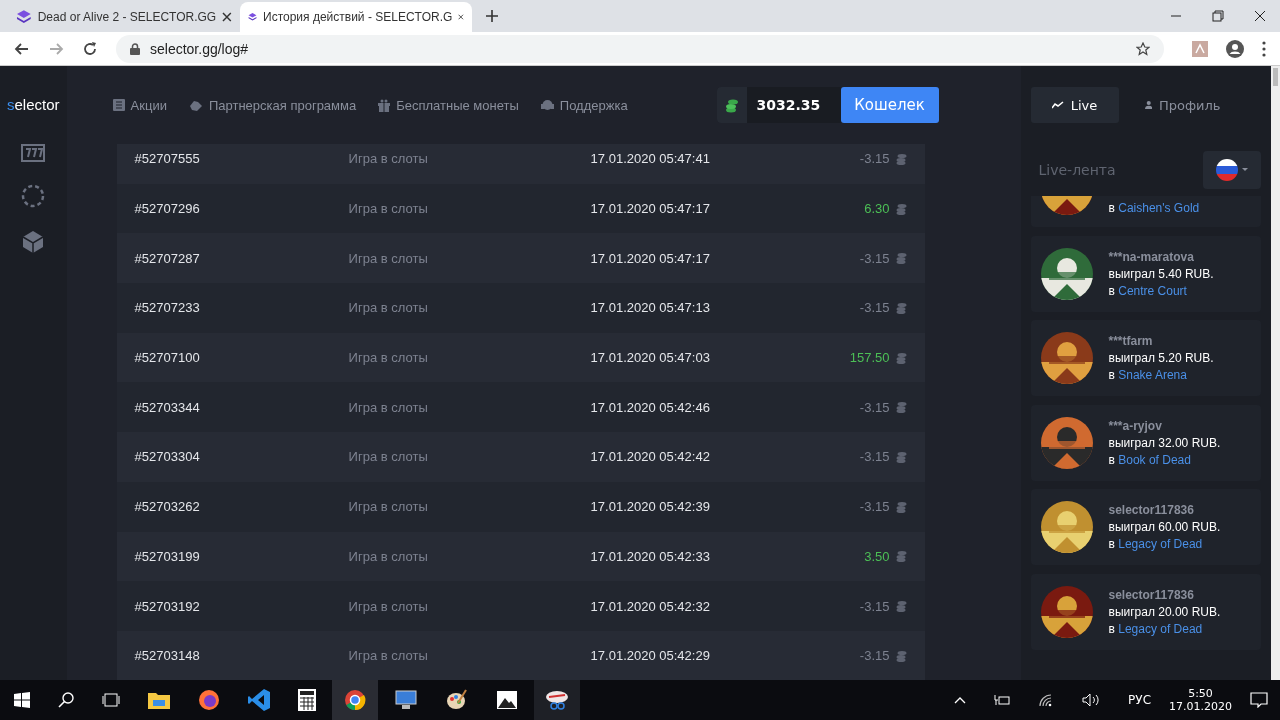 The image size is (1280, 720). Describe the element at coordinates (1145, 273) in the screenshot. I see `feed-card: ***na-maratova выиграл 5.40 RUB. в Centre Court` at that location.